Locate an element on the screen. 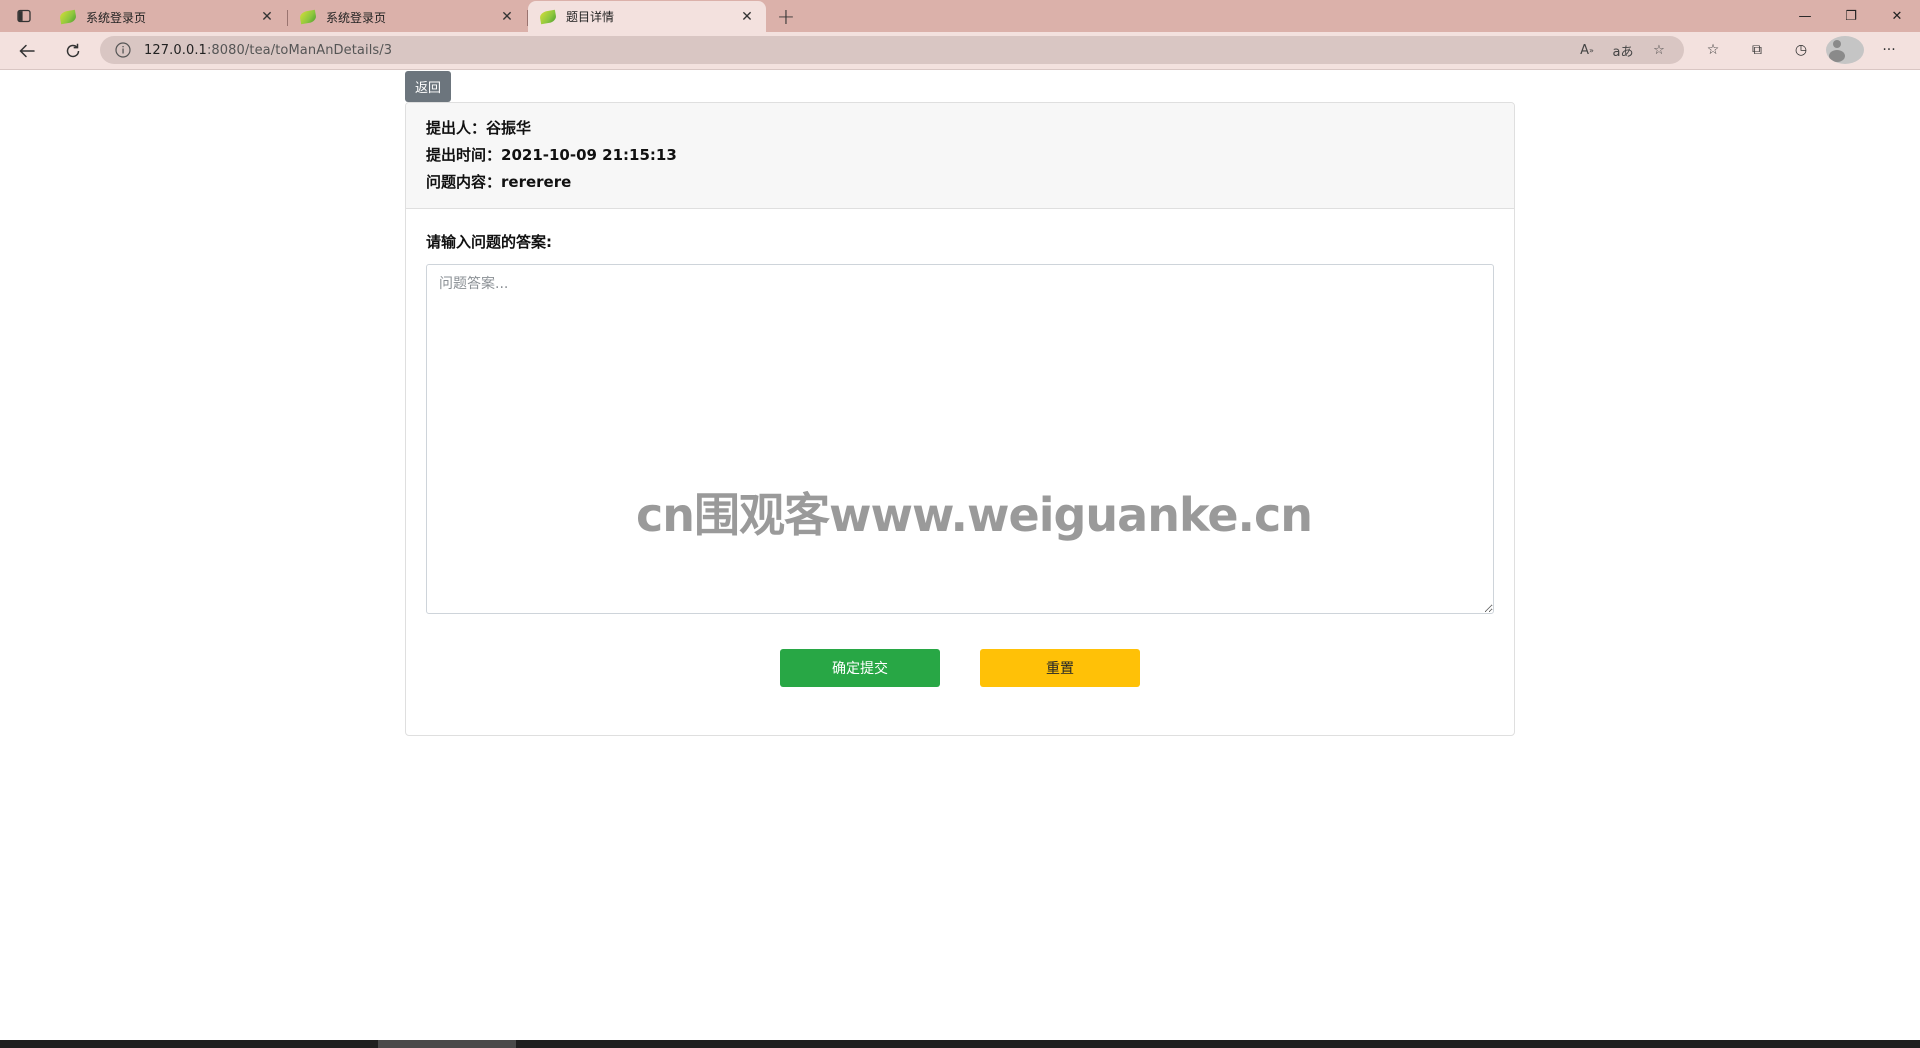  history-icon: ◷ is located at coordinates (1801, 50).